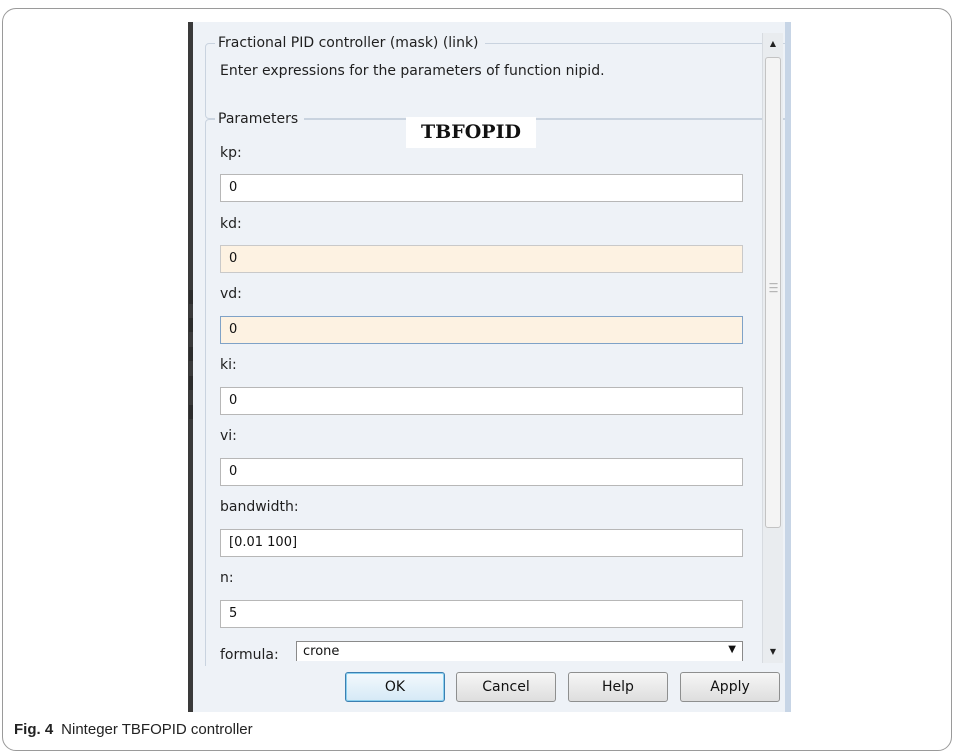  Describe the element at coordinates (231, 224) in the screenshot. I see `kd-label: kd:` at that location.